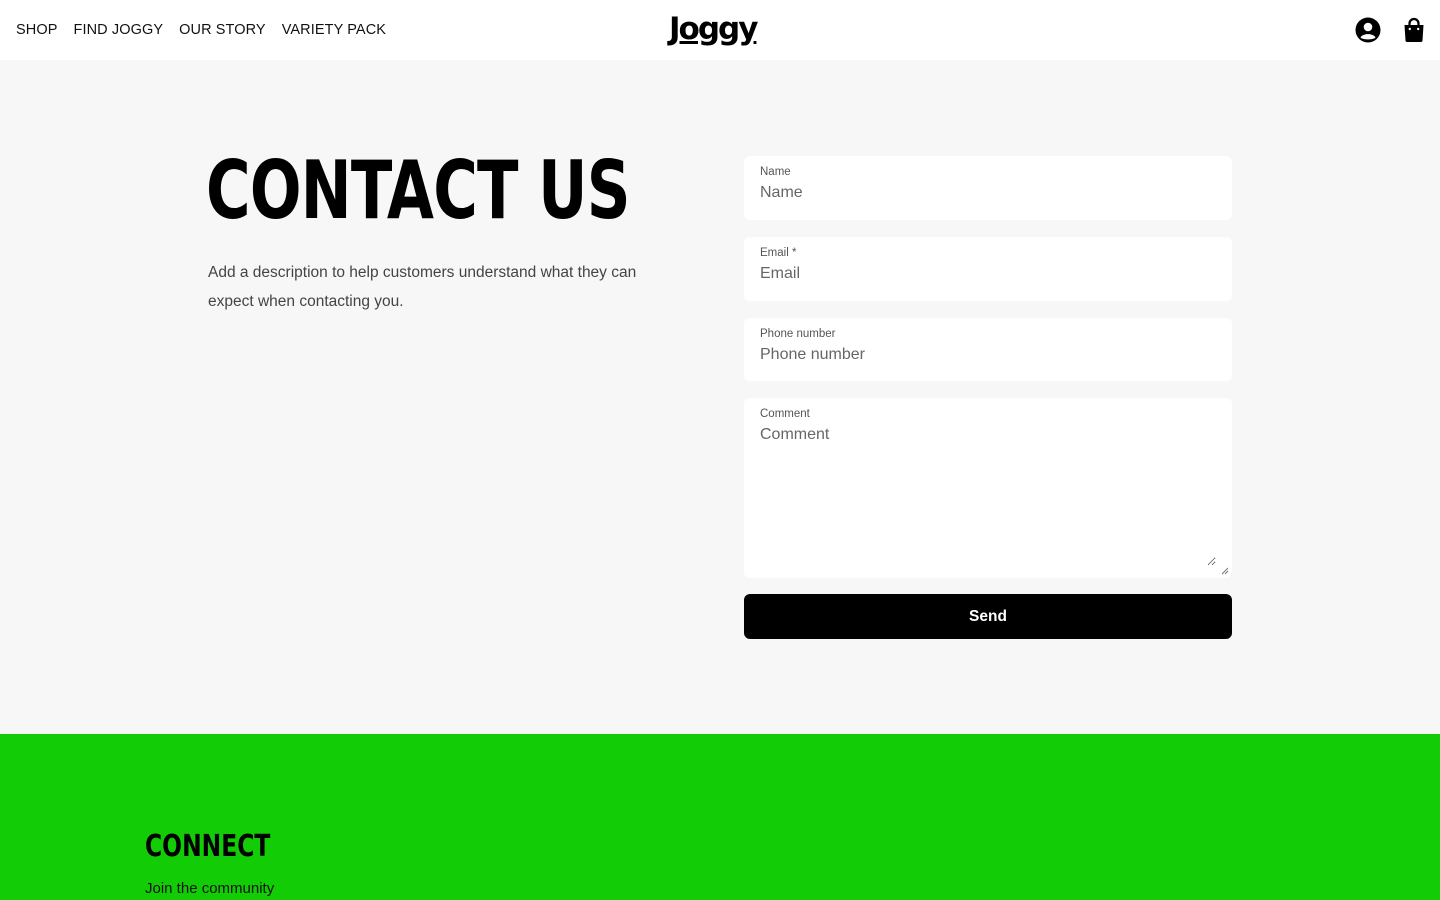 This screenshot has width=1440, height=900. What do you see at coordinates (37, 30) in the screenshot?
I see `nav-shop: SHOP` at bounding box center [37, 30].